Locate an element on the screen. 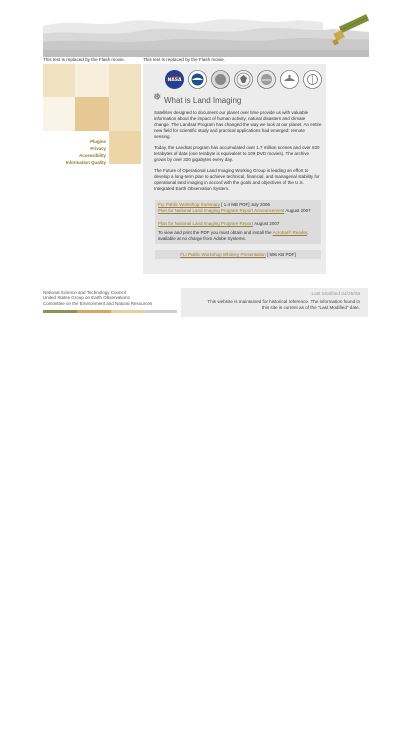 The image size is (412, 732). header-banner is located at coordinates (206, 34).